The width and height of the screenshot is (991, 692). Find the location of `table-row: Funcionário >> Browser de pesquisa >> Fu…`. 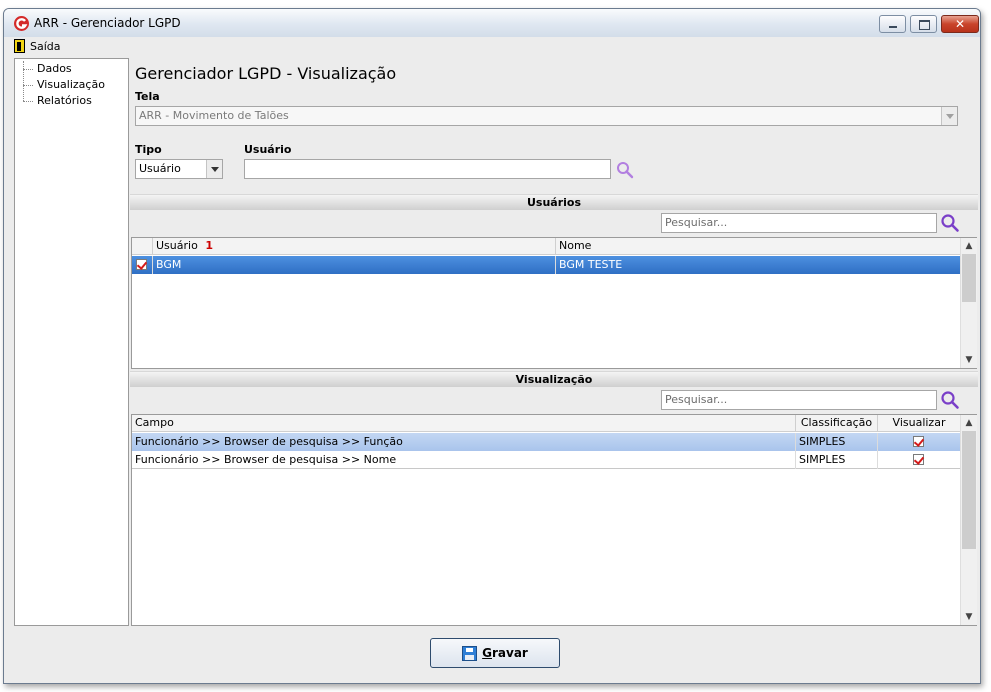

table-row: Funcionário >> Browser de pesquisa >> Fu… is located at coordinates (546, 442).